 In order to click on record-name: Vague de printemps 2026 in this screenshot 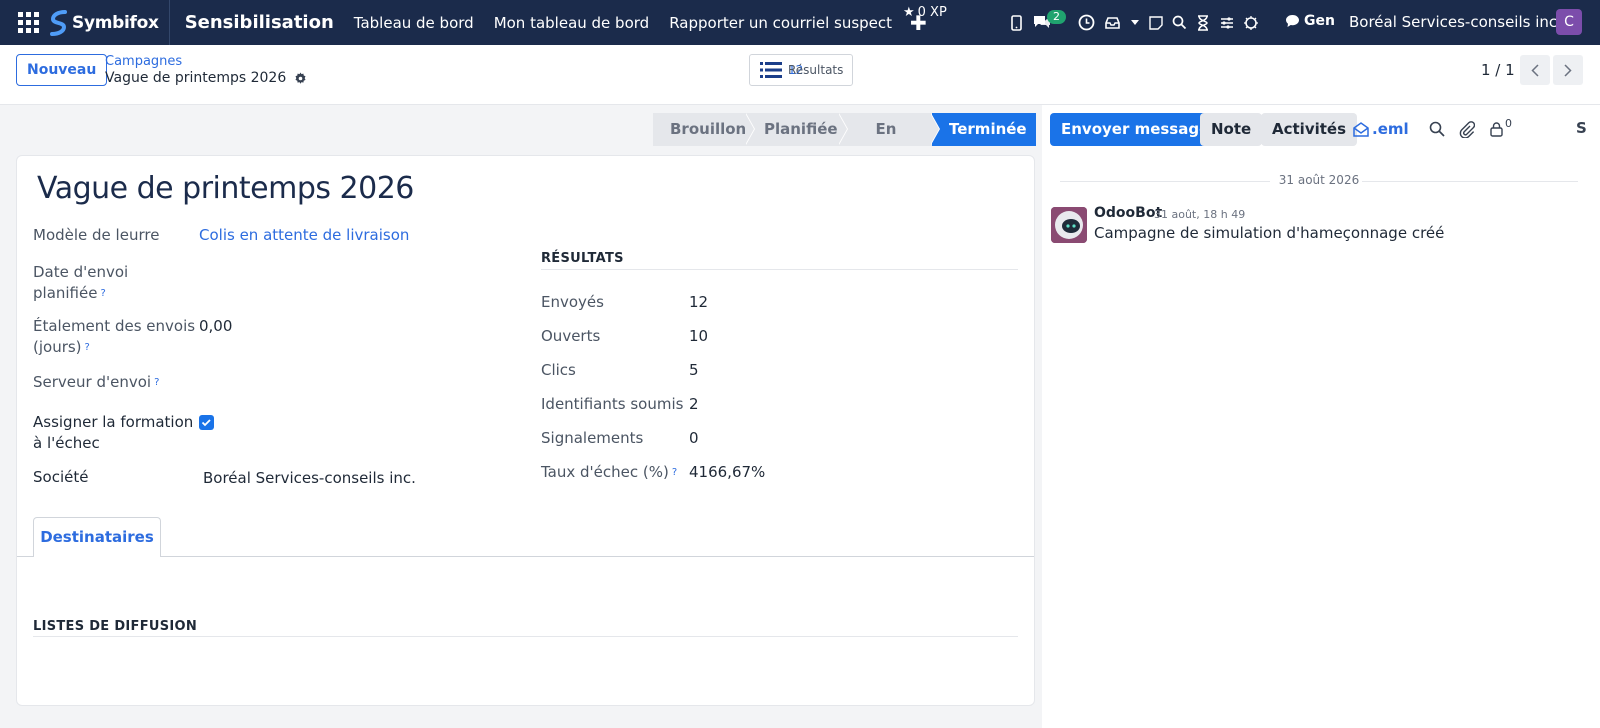, I will do `click(196, 78)`.